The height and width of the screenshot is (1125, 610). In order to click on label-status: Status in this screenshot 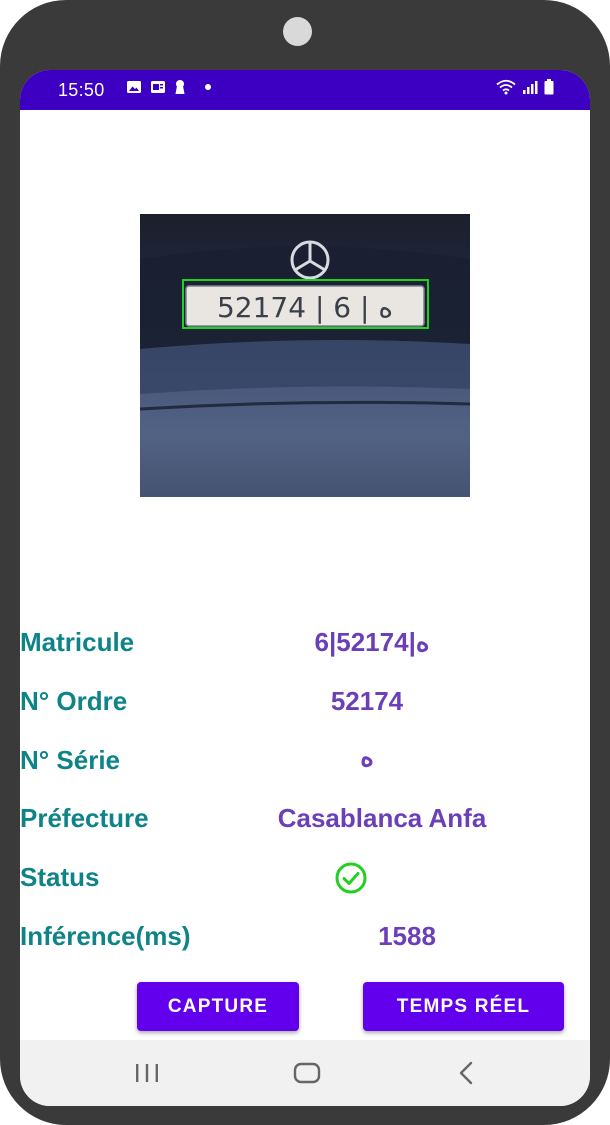, I will do `click(60, 877)`.